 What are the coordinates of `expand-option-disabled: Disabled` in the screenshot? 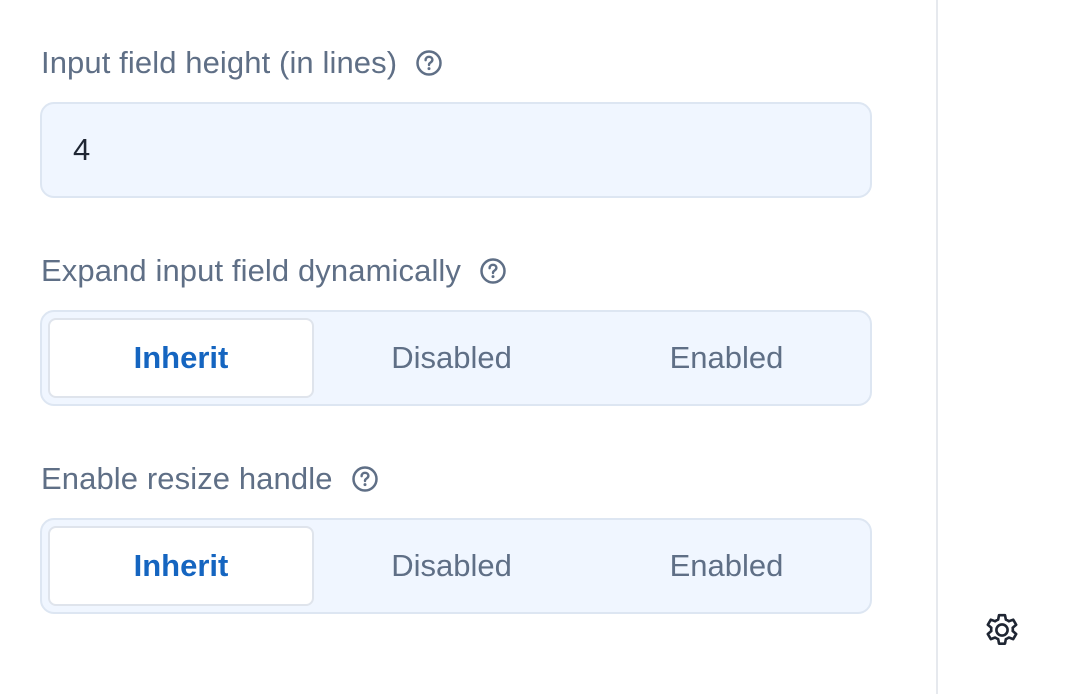 It's located at (451, 358).